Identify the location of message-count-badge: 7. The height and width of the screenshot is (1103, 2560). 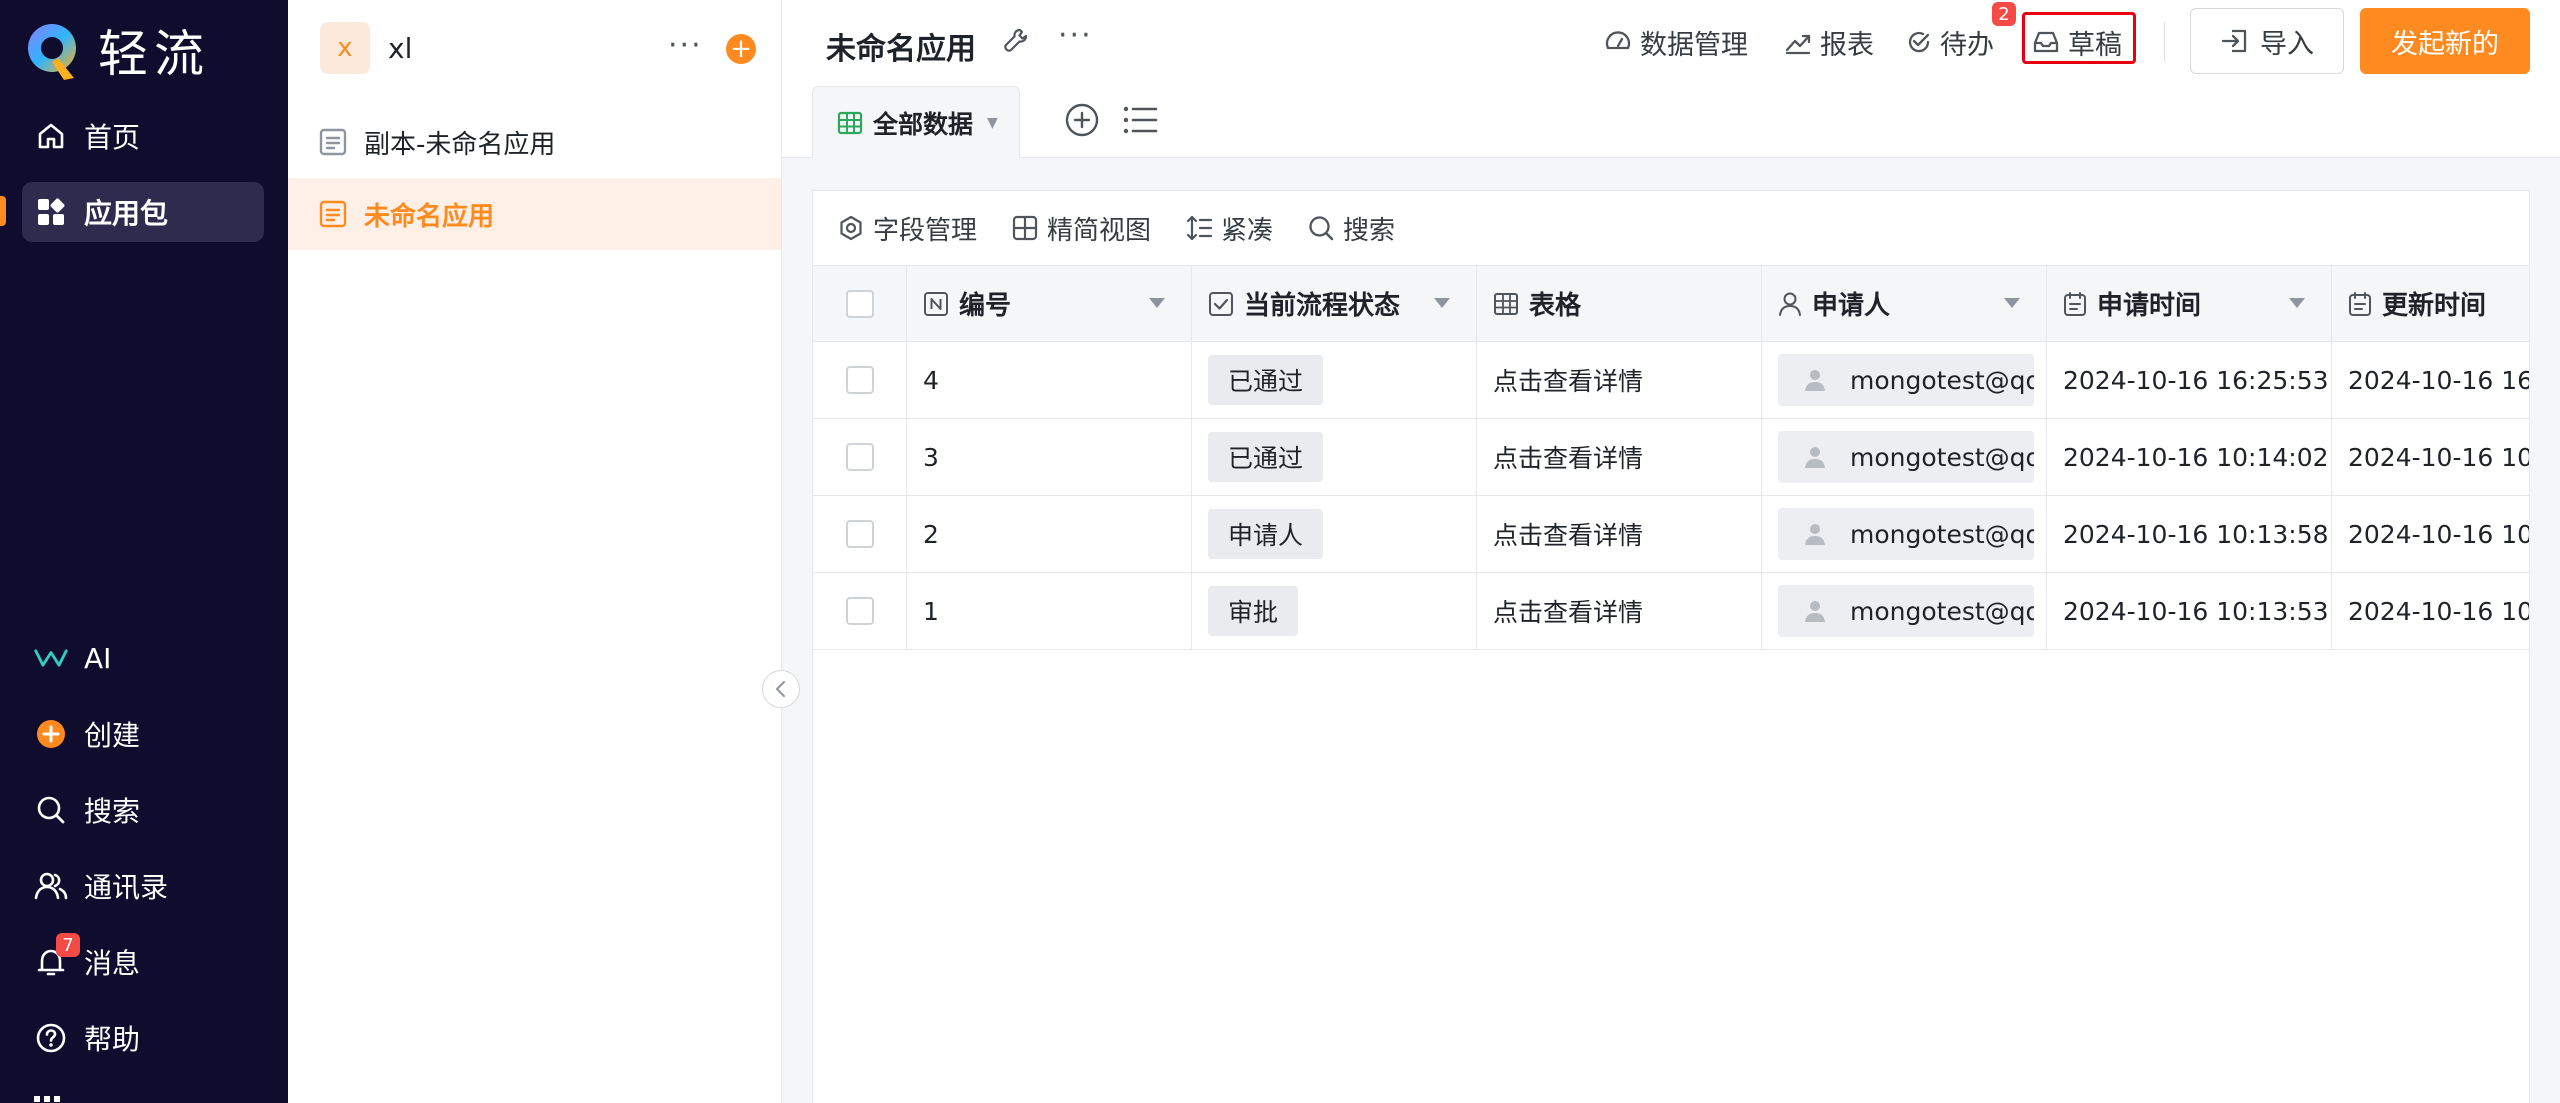
(68, 945).